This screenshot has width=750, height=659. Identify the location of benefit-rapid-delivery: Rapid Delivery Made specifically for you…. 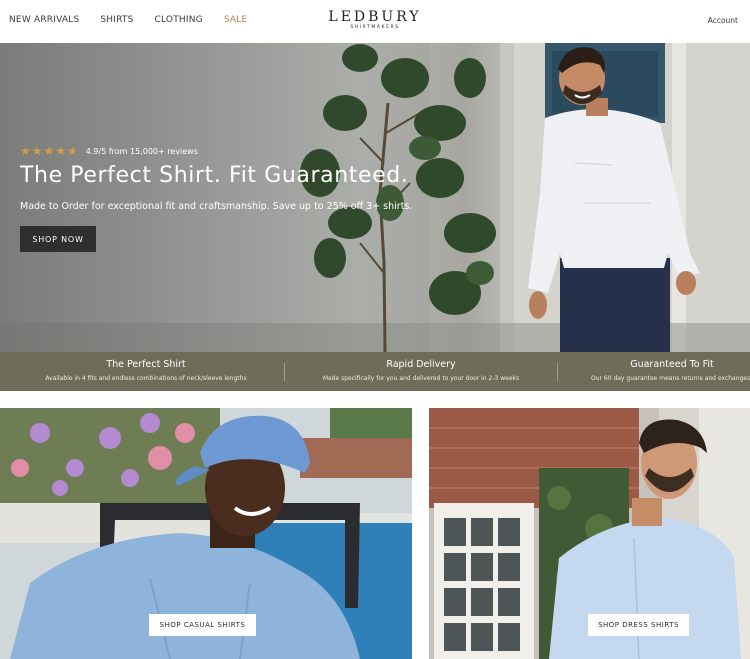
(421, 370).